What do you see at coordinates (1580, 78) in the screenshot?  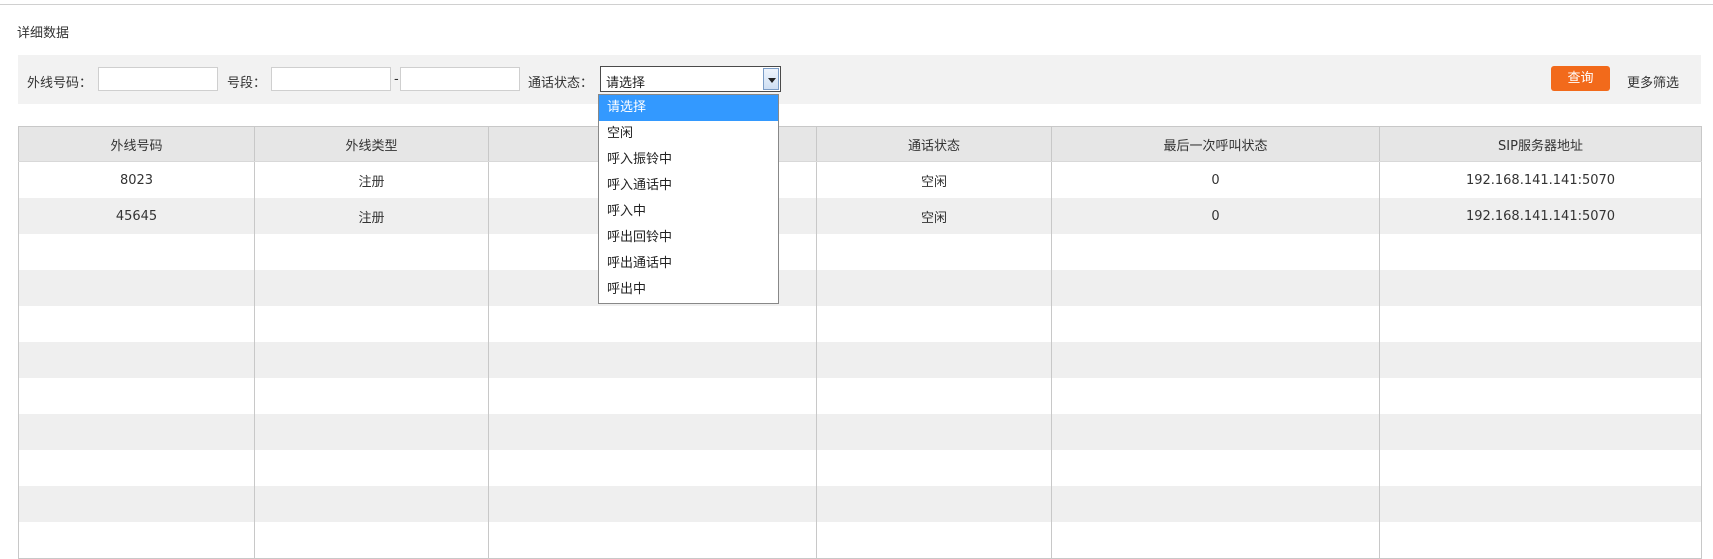 I see `query-button: 查询` at bounding box center [1580, 78].